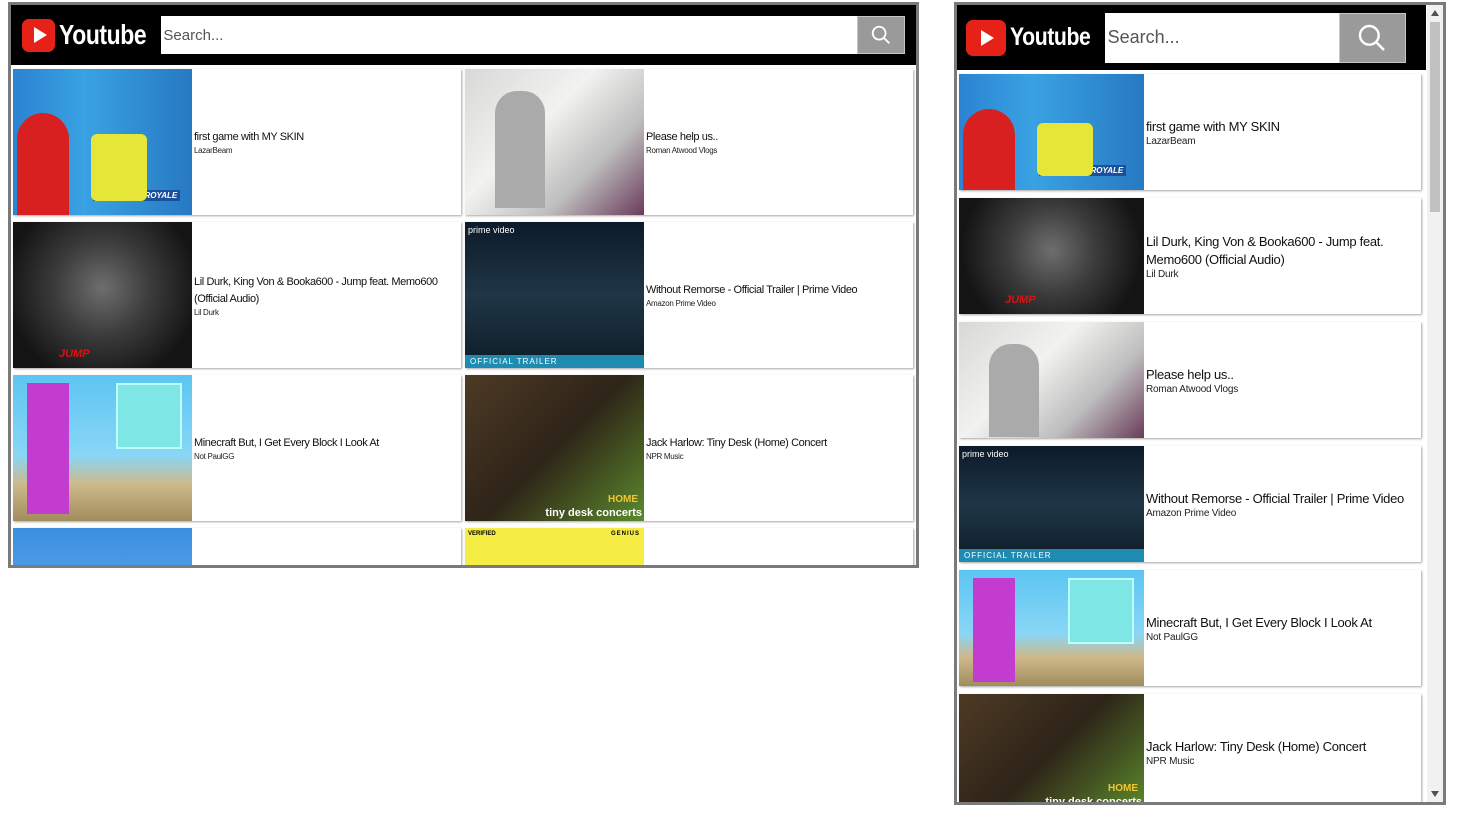 This screenshot has height=820, width=1457. What do you see at coordinates (1435, 794) in the screenshot?
I see `scroll-down-arrow-icon` at bounding box center [1435, 794].